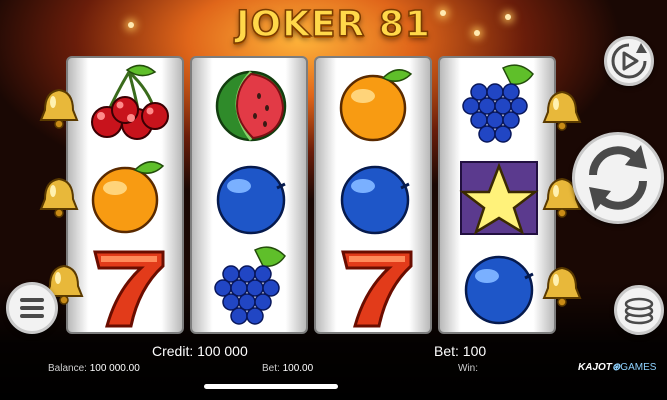 The height and width of the screenshot is (400, 667). What do you see at coordinates (595, 367) in the screenshot?
I see `brand-part1: KAJOT` at bounding box center [595, 367].